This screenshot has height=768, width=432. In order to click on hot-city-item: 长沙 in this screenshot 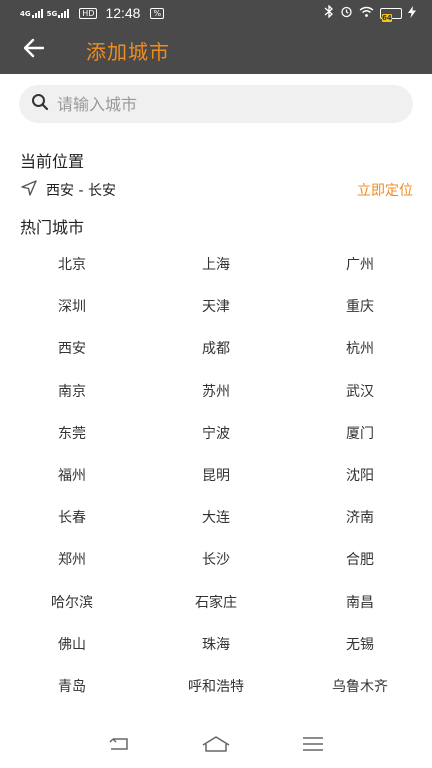, I will do `click(216, 559)`.